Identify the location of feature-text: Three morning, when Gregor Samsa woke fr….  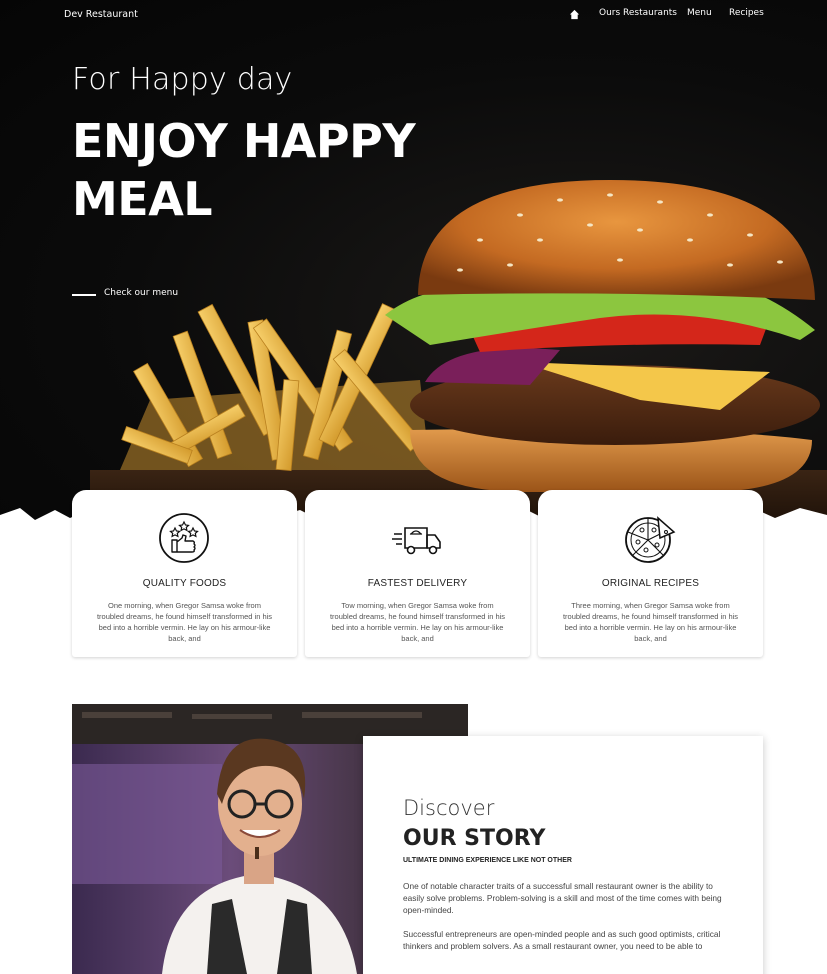
(650, 622).